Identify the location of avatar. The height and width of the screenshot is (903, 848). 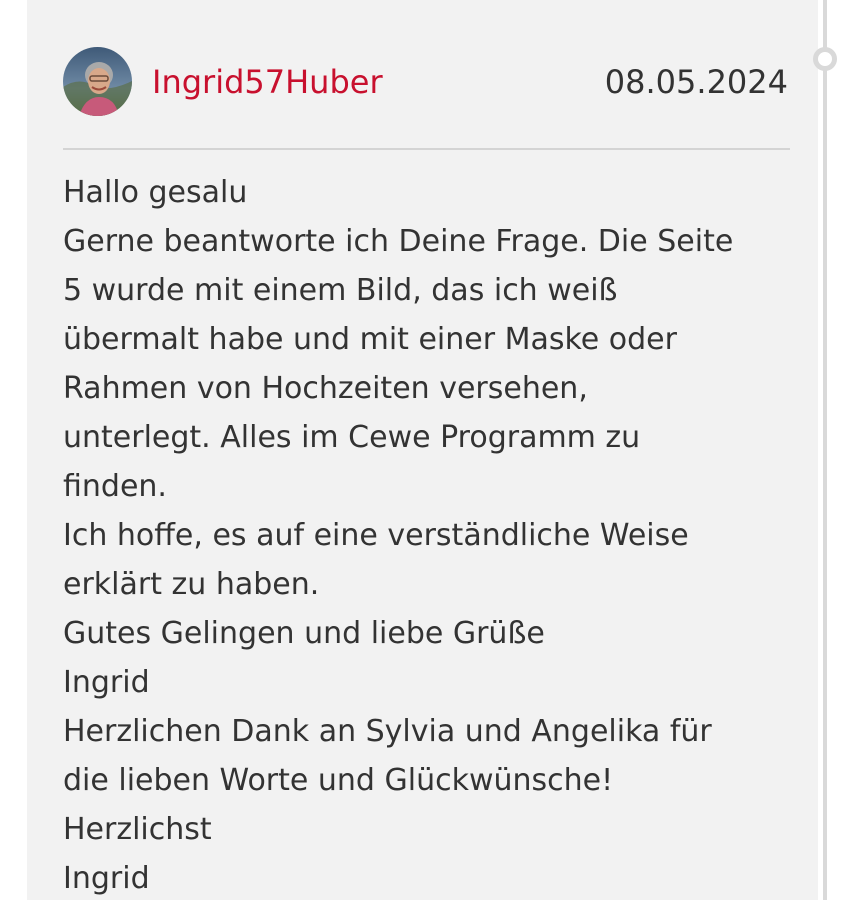
(97, 81).